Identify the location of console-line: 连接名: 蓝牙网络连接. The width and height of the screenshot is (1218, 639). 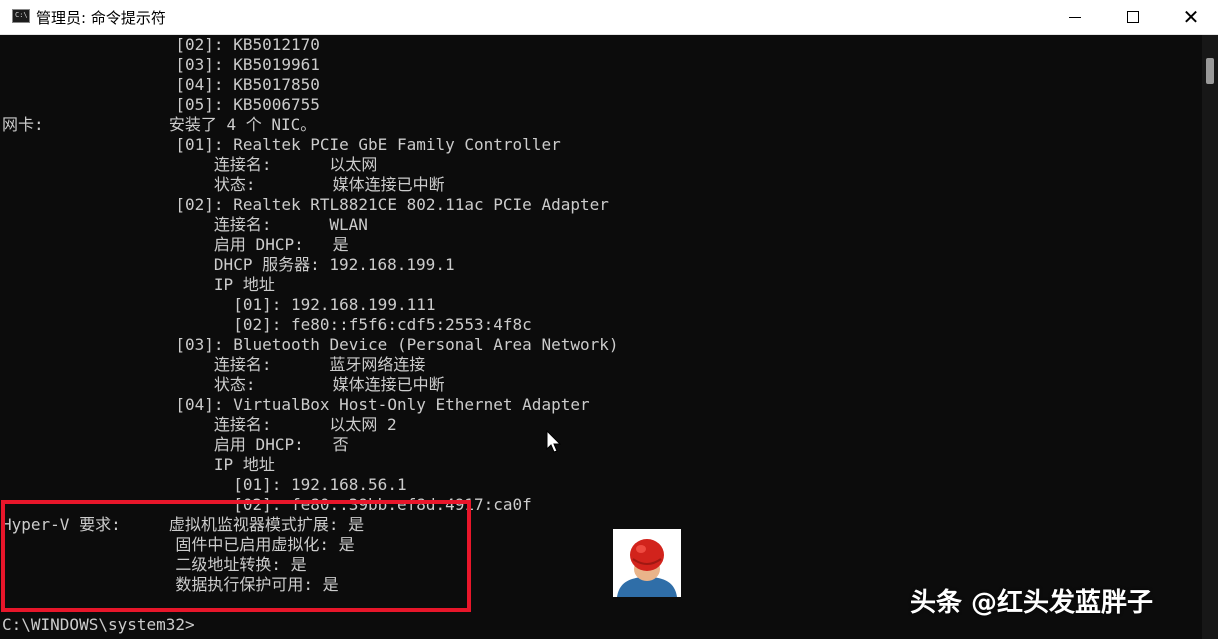
(214, 364).